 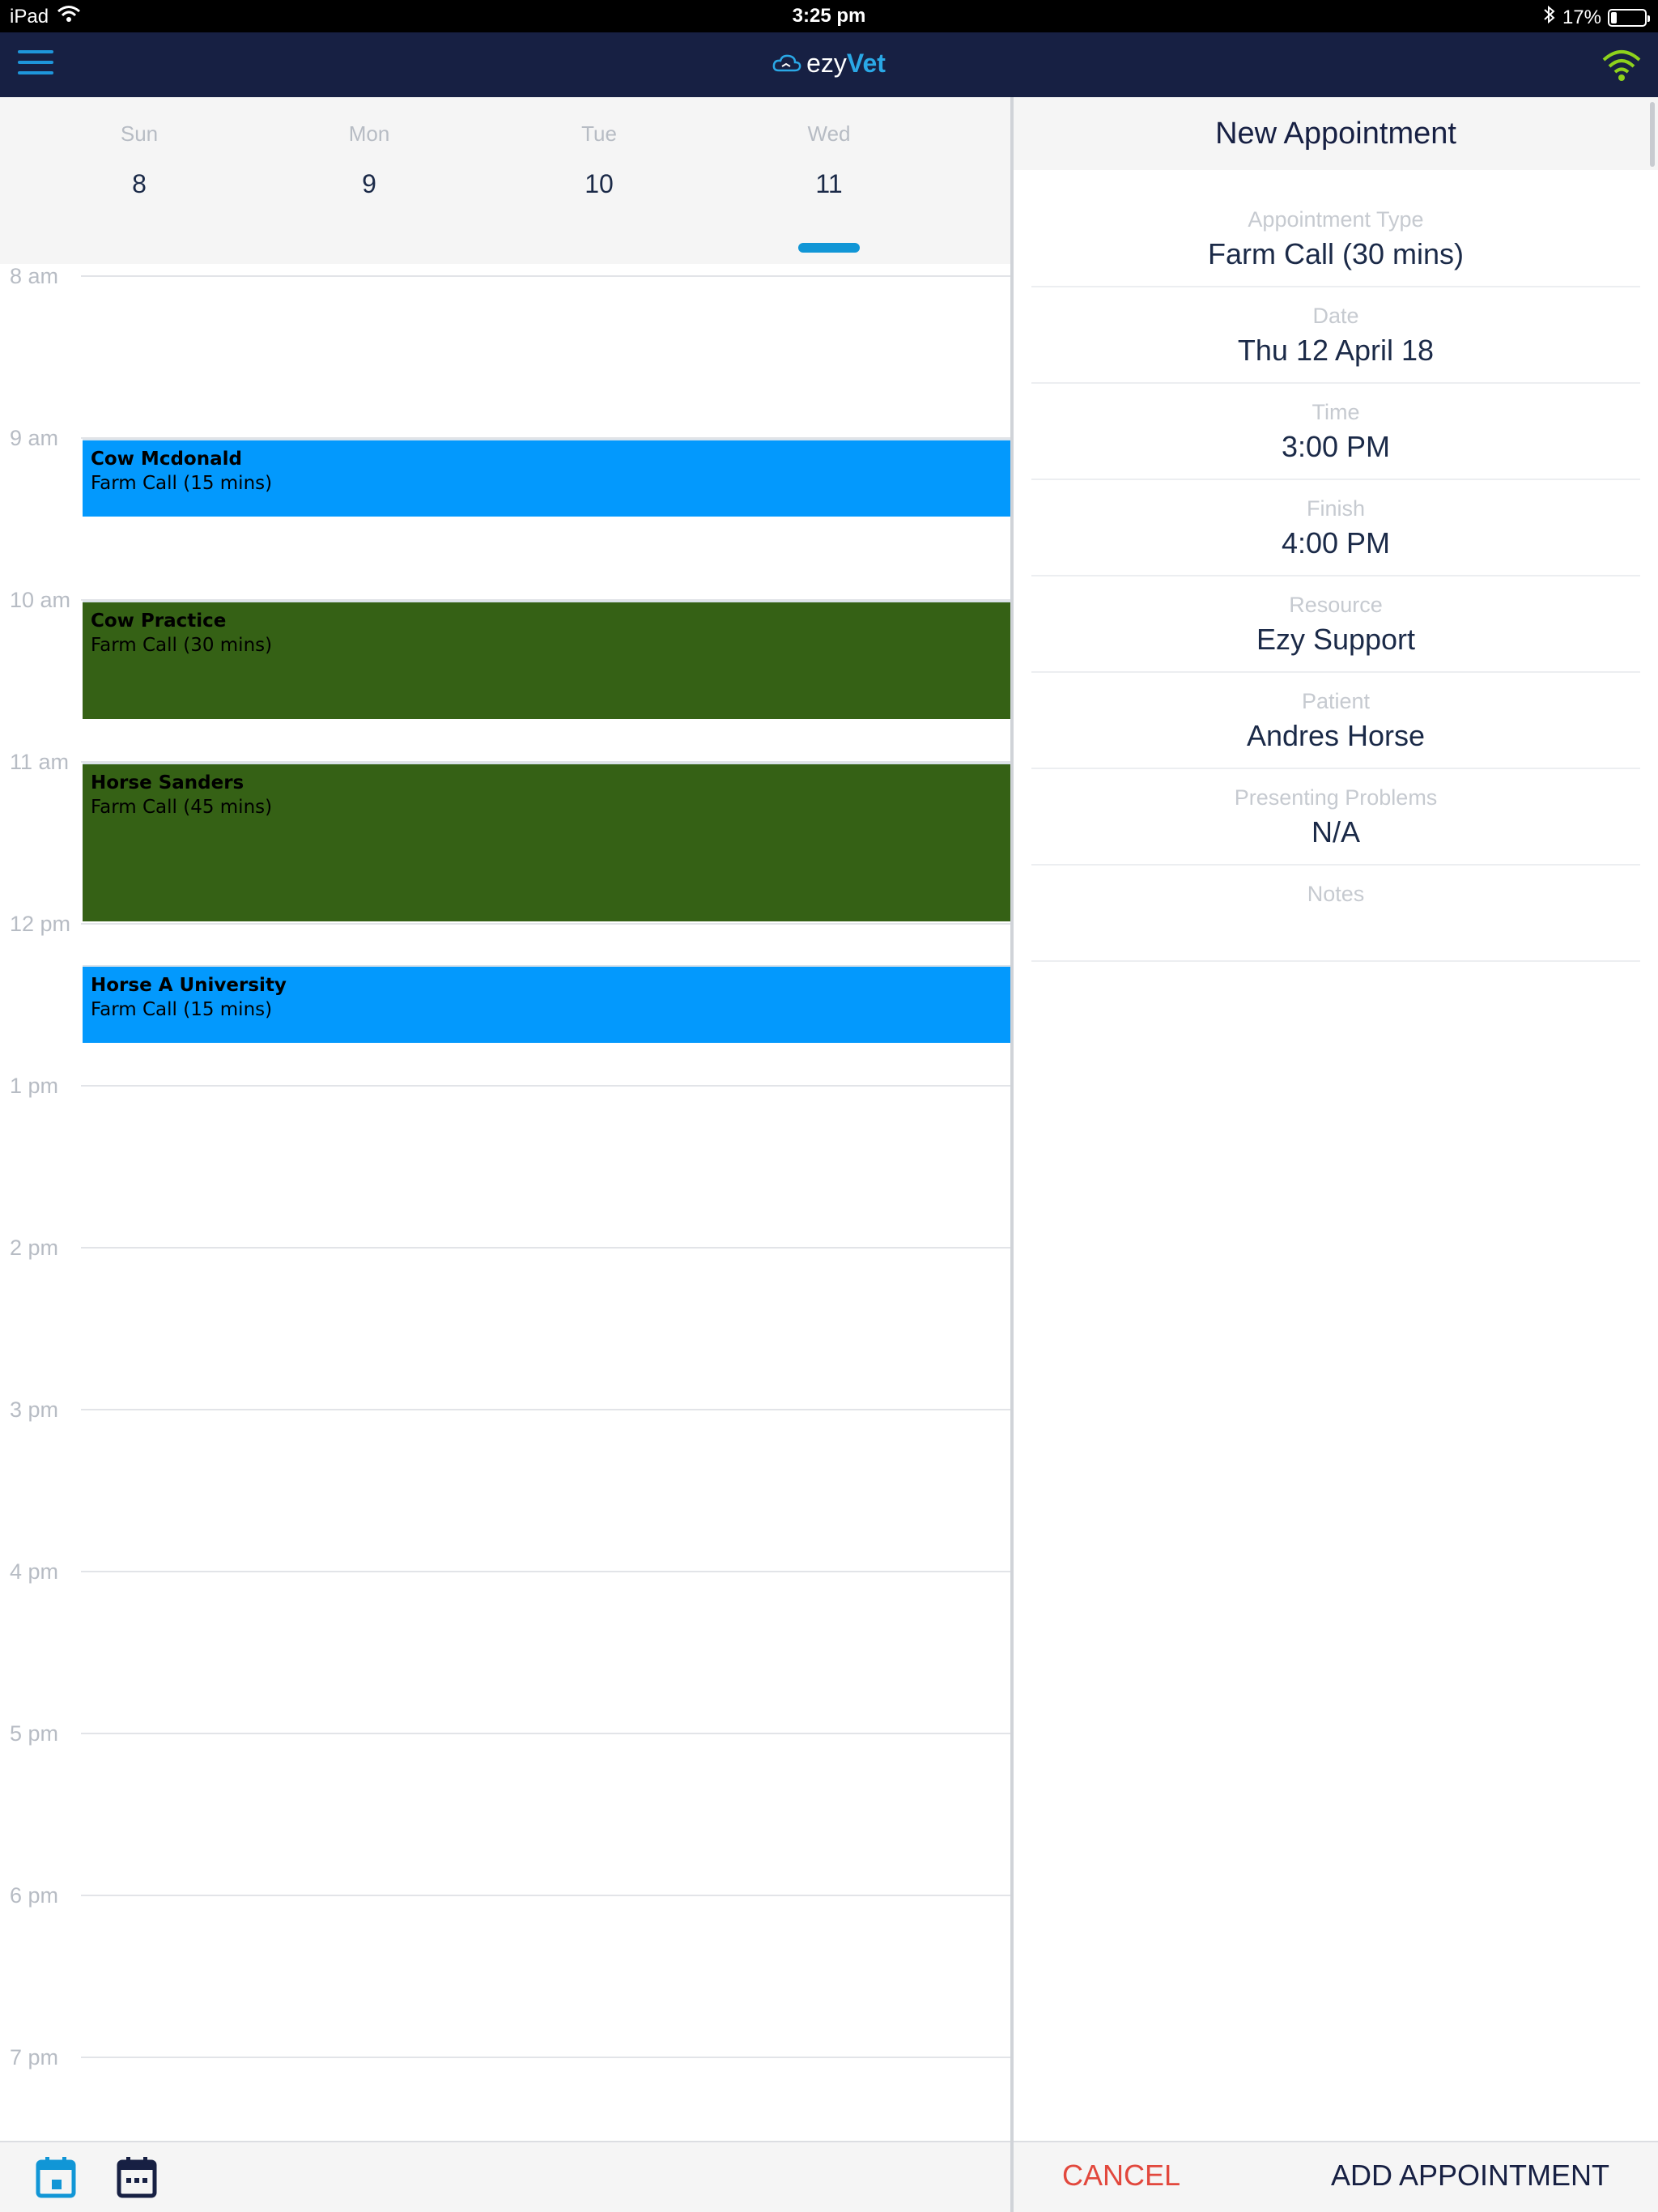 What do you see at coordinates (1336, 736) in the screenshot?
I see `field-value: Andres Horse` at bounding box center [1336, 736].